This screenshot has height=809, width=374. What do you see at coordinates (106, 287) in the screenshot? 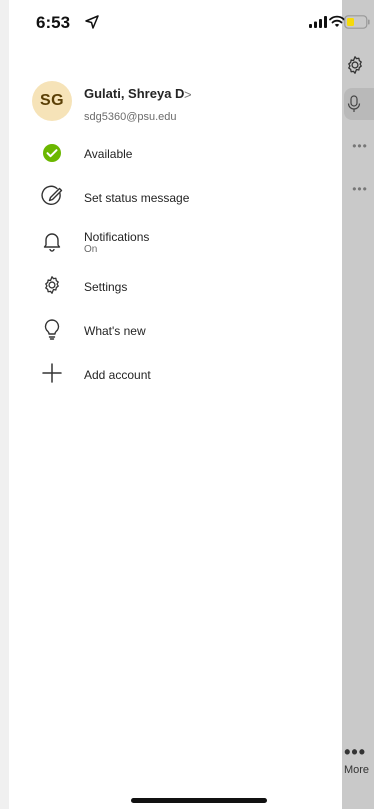
I see `menu-item-label: Settings` at bounding box center [106, 287].